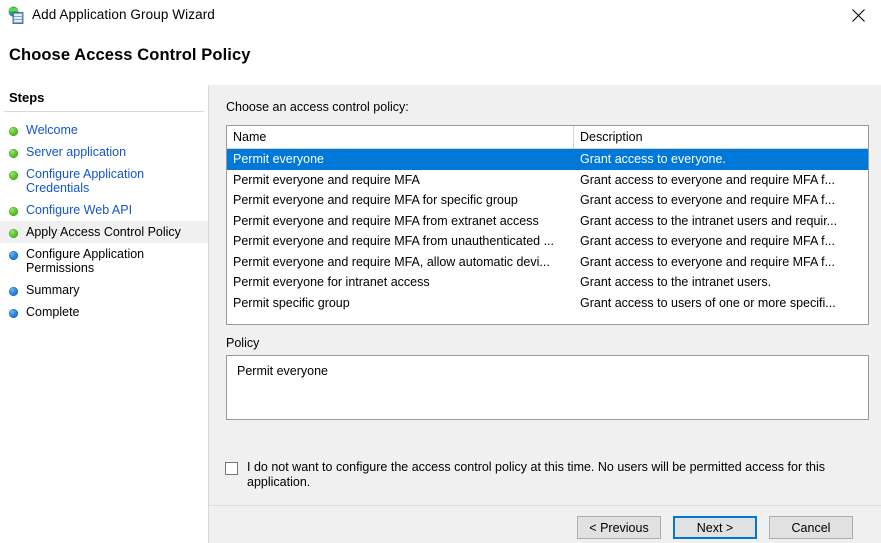  I want to click on sidebar-step-configure-application-credentials: Configure Application Credentials, so click(104, 181).